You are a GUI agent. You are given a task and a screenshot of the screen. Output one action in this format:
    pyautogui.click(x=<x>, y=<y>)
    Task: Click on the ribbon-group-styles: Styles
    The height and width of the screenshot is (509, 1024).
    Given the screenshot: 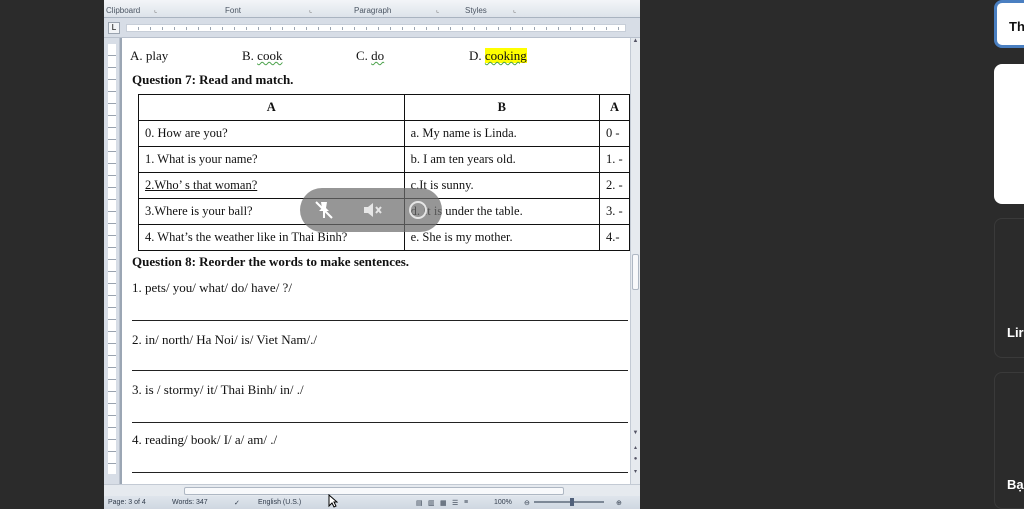 What is the action you would take?
    pyautogui.click(x=476, y=10)
    